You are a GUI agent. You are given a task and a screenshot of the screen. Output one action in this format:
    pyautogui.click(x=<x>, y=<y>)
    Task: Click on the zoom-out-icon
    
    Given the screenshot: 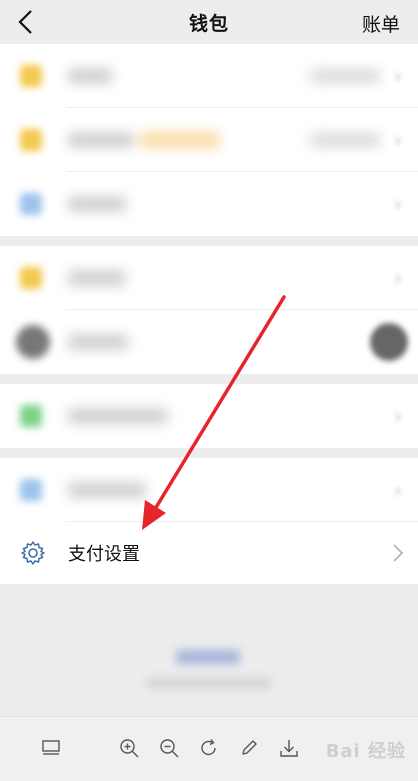 What is the action you would take?
    pyautogui.click(x=169, y=748)
    